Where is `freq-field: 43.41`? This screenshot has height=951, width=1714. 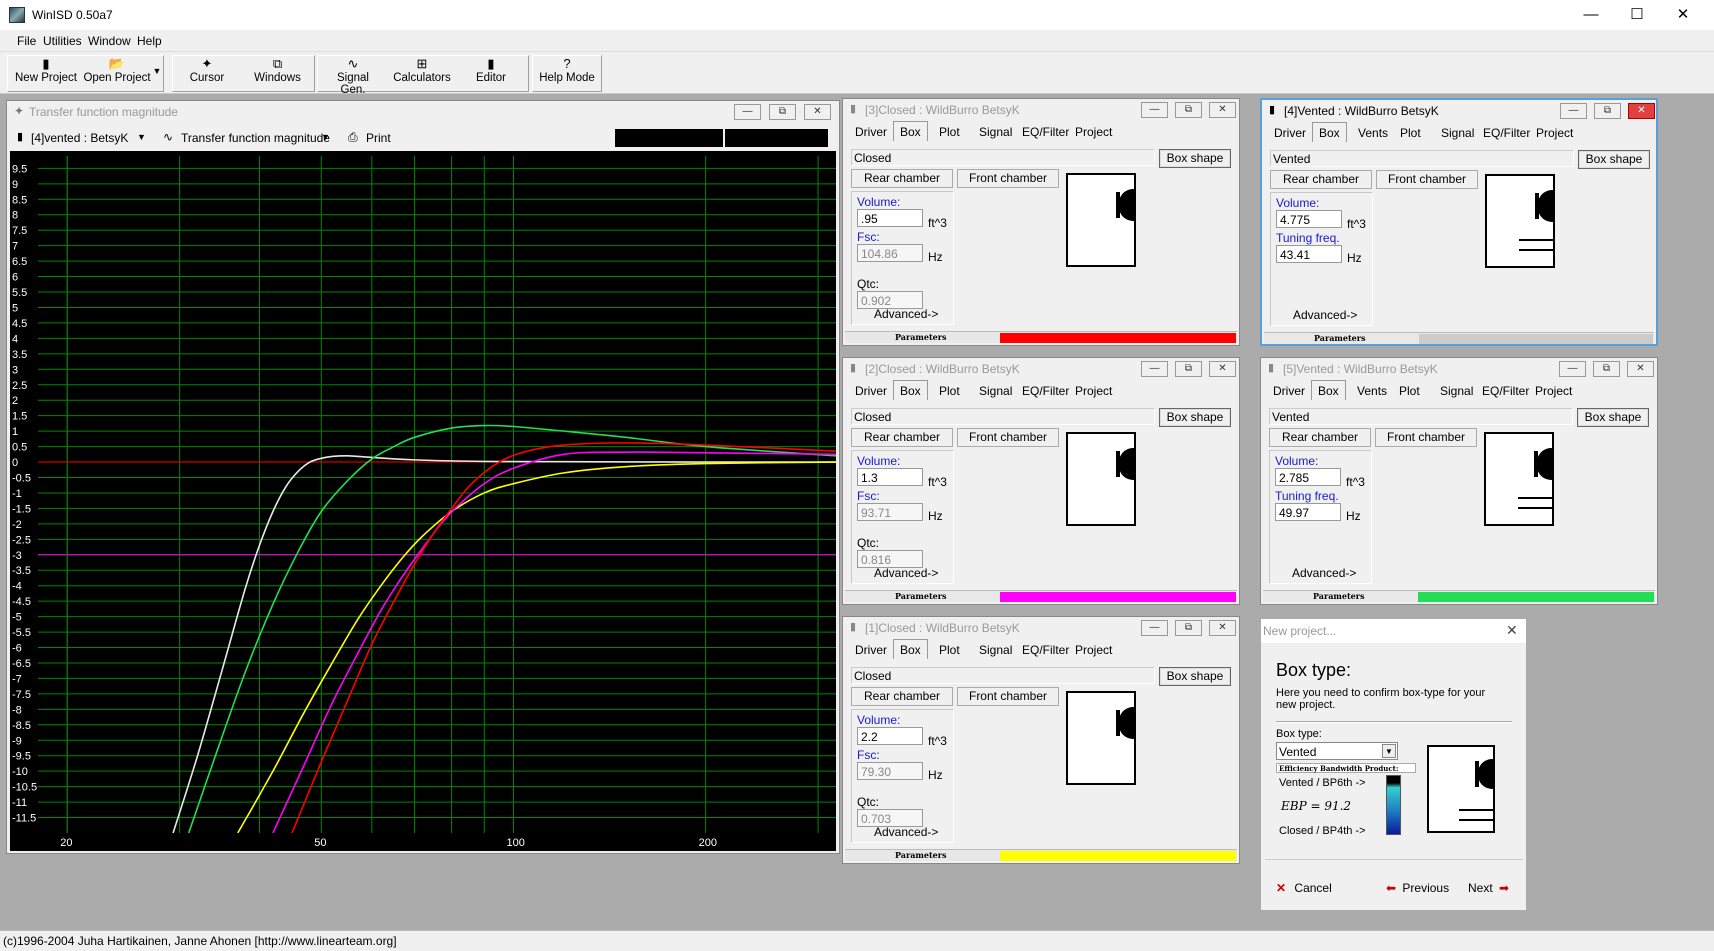 freq-field: 43.41 is located at coordinates (1309, 254).